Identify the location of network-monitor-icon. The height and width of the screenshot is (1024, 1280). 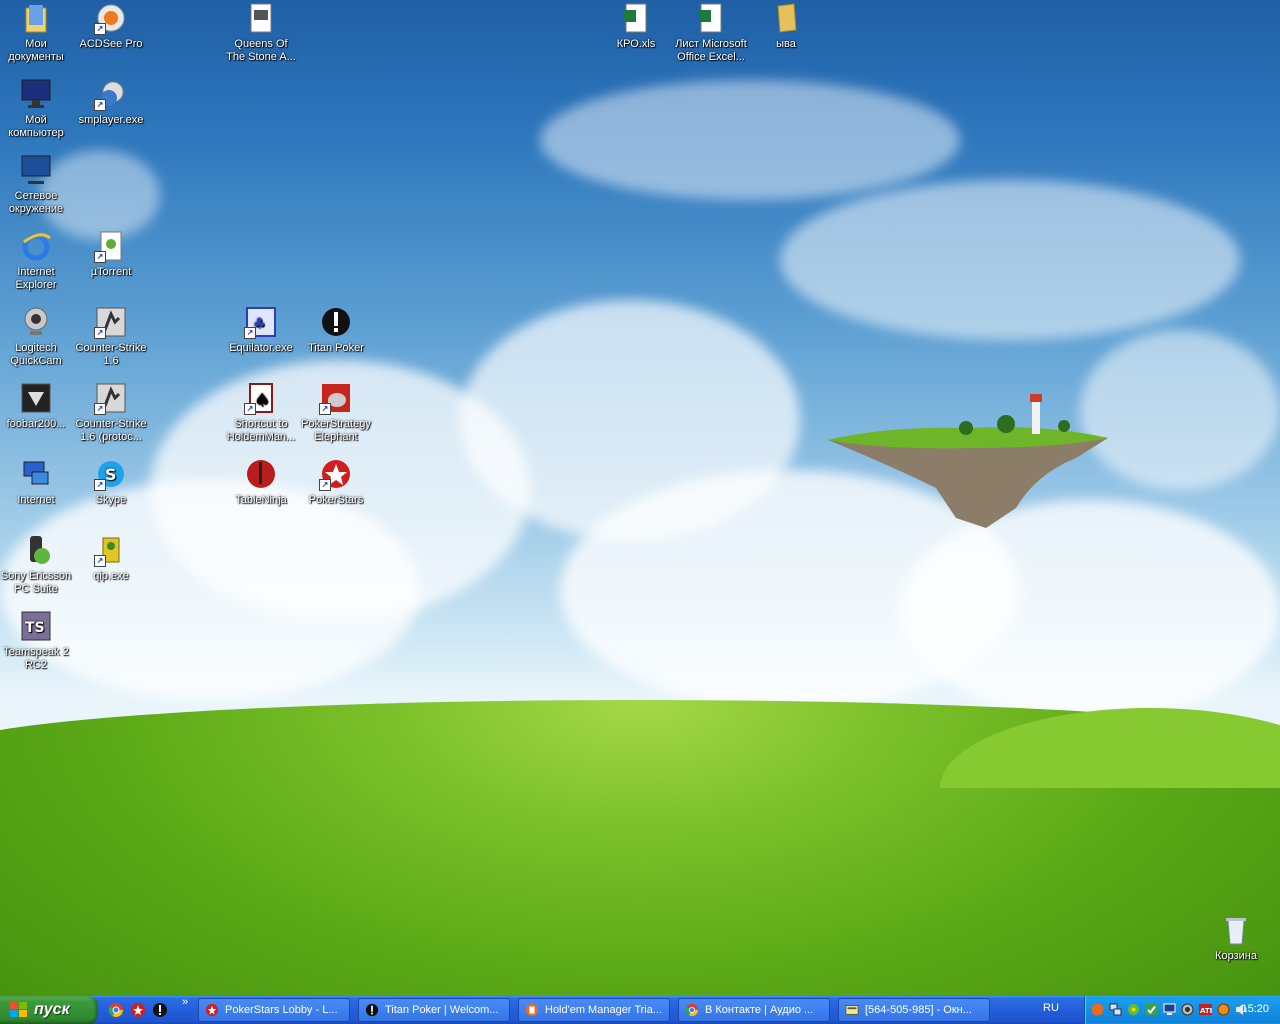
(36, 169).